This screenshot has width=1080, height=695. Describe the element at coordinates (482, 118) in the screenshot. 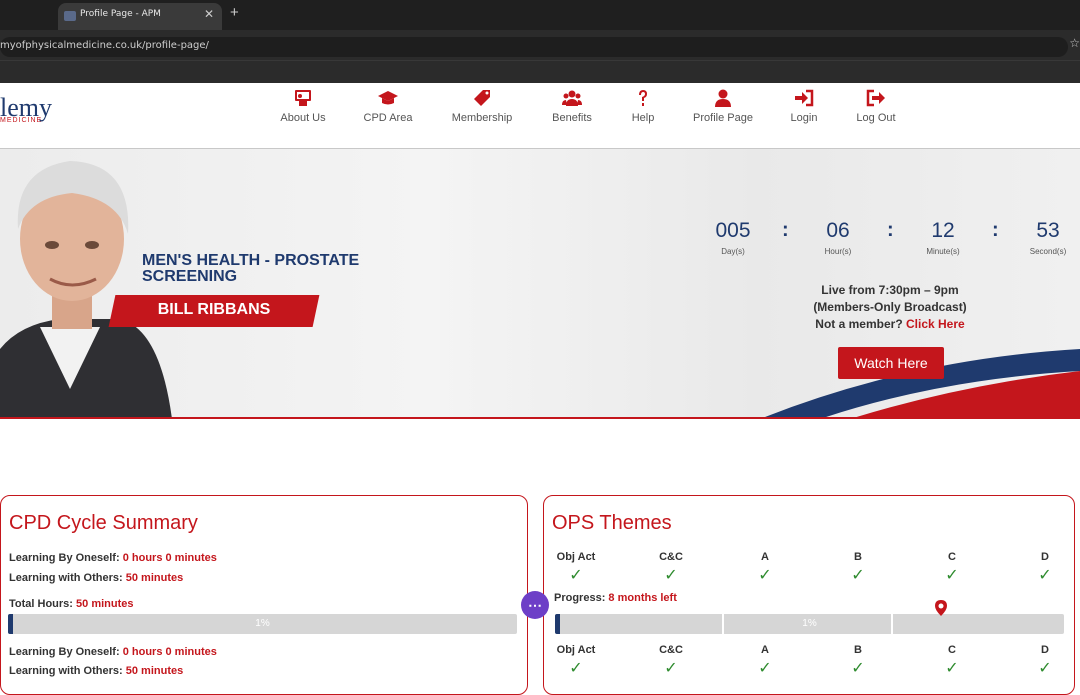

I see `nav-label: Membership` at that location.